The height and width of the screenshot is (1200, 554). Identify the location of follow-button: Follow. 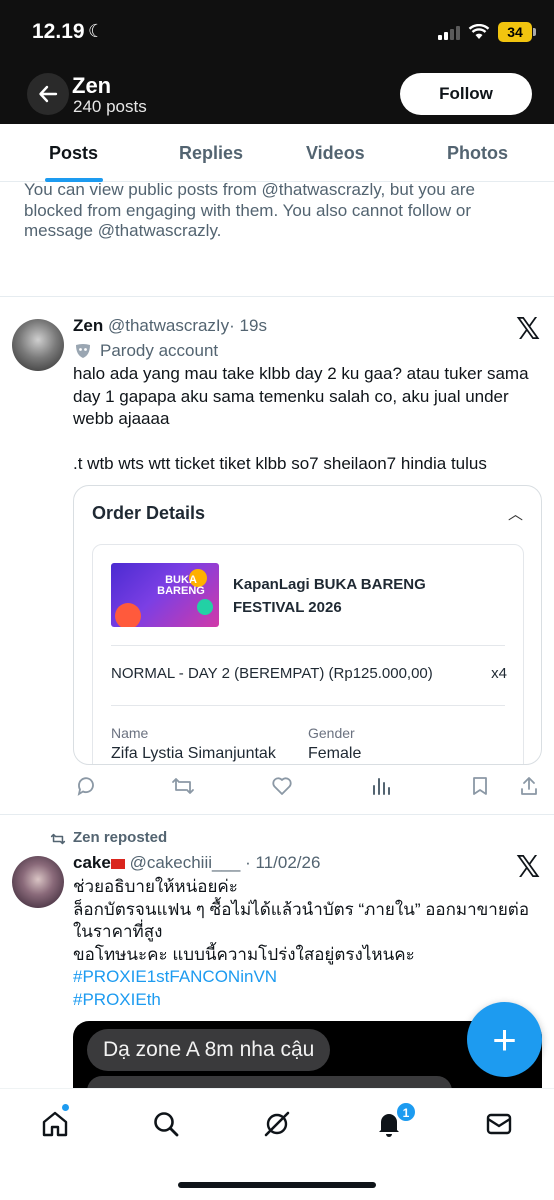
(466, 94).